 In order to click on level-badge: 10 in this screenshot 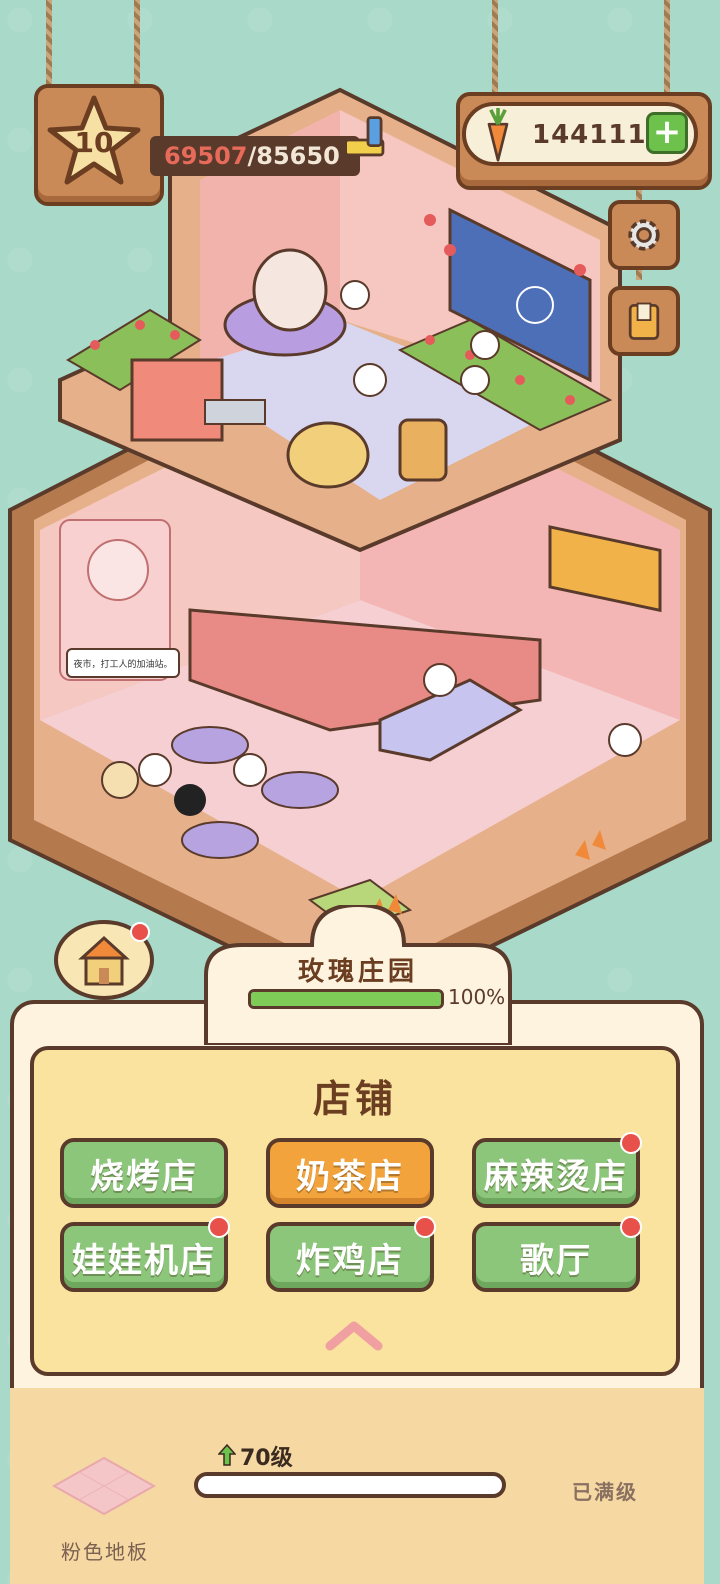, I will do `click(99, 145)`.